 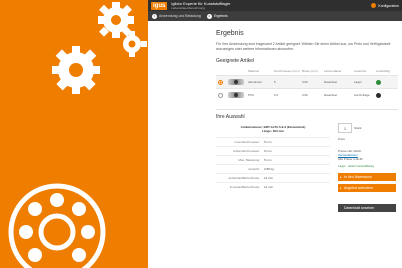 What do you see at coordinates (367, 208) in the screenshot?
I see `datasheet-button: Datenblatt ansehen` at bounding box center [367, 208].